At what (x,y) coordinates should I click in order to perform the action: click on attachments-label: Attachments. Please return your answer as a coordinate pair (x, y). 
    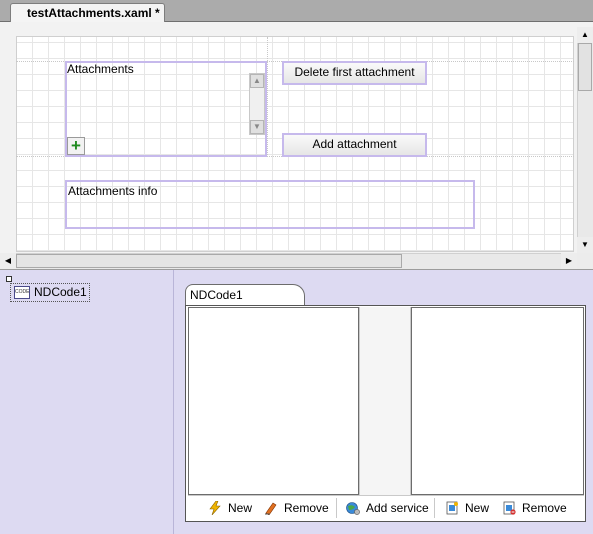
    Looking at the image, I should click on (100, 69).